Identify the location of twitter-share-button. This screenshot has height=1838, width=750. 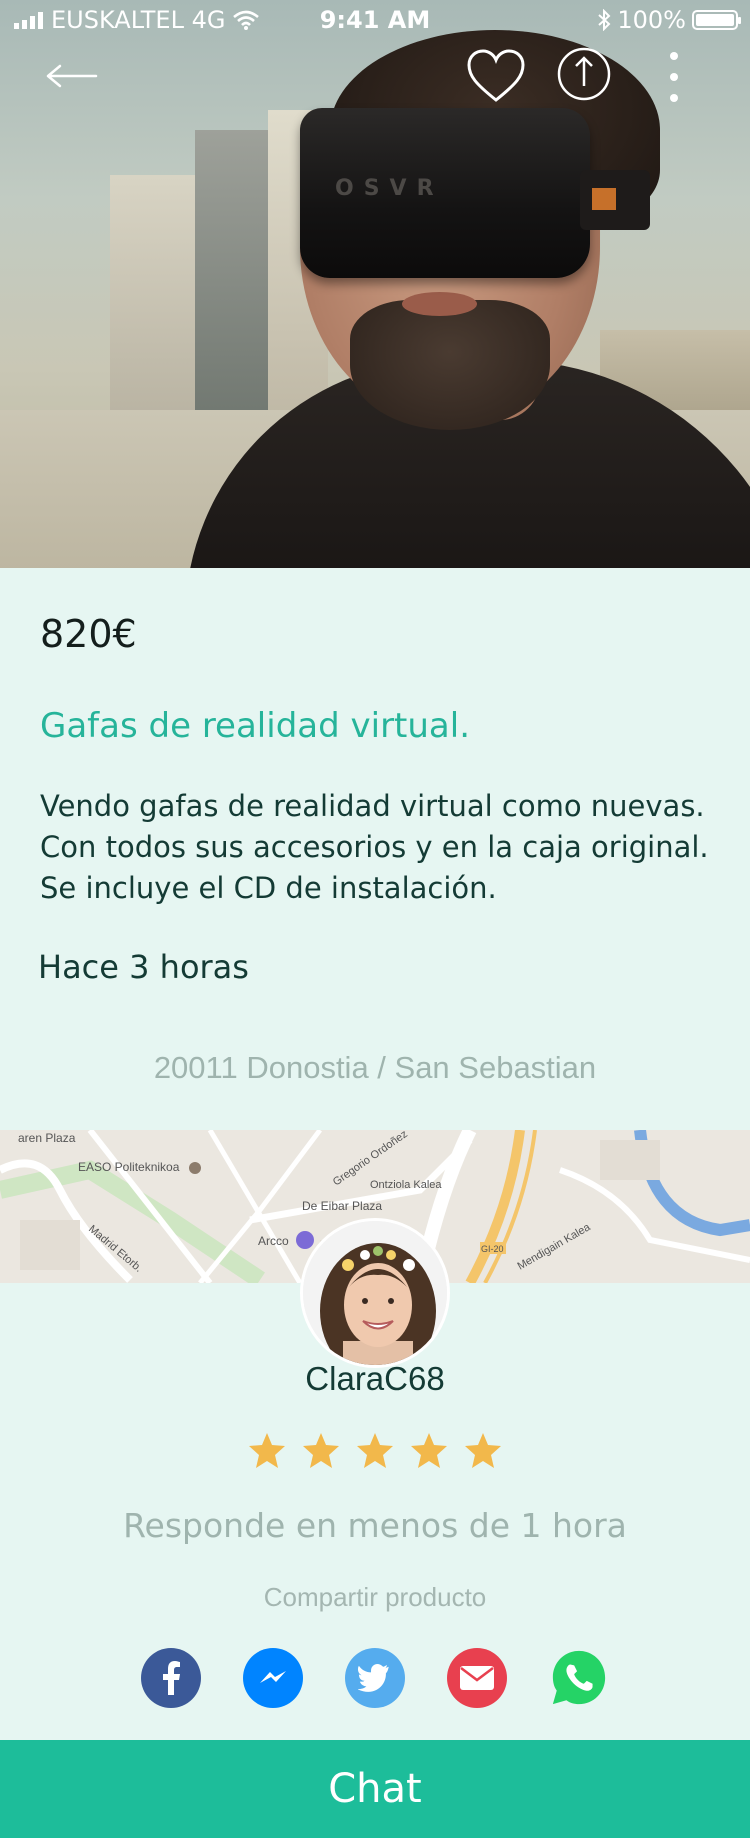
(375, 1678).